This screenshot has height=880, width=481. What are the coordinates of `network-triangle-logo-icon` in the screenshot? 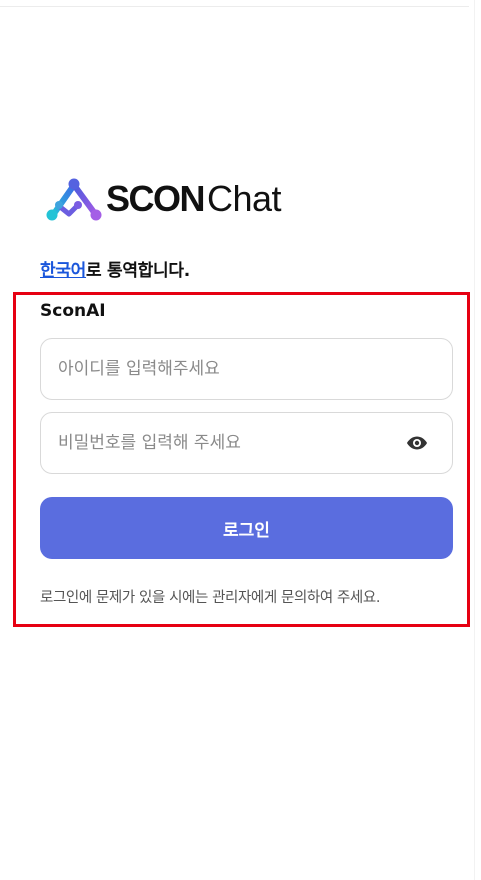 It's located at (74, 199).